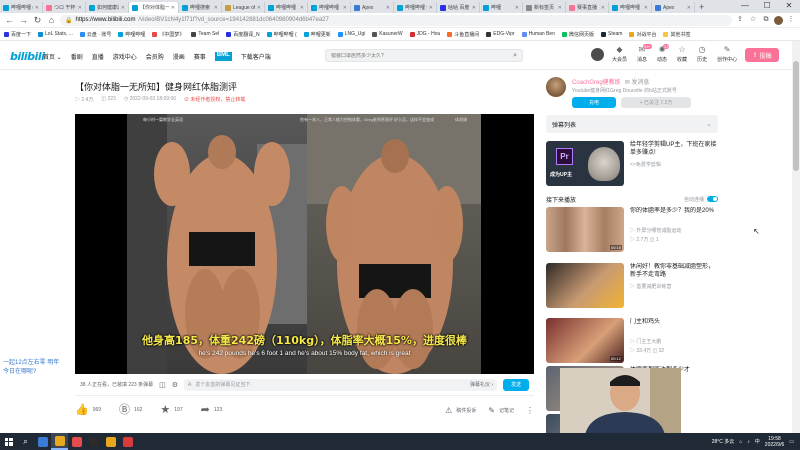 This screenshot has height=450, width=800. Describe the element at coordinates (645, 341) in the screenshot. I see `video-uploader: ▷ 门主王大鹏` at that location.